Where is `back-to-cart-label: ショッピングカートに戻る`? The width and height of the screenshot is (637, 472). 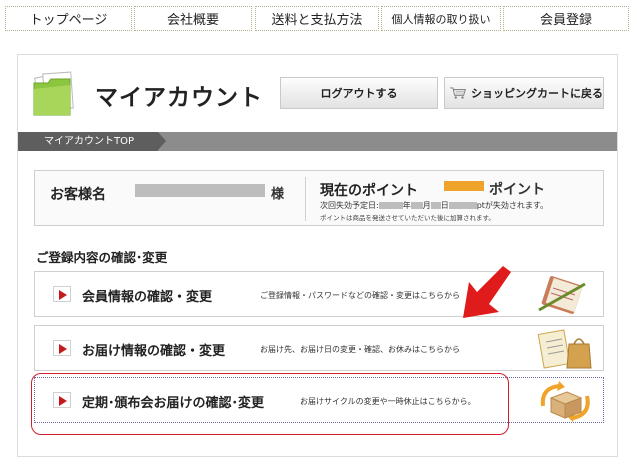 back-to-cart-label: ショッピングカートに戻る is located at coordinates (537, 93).